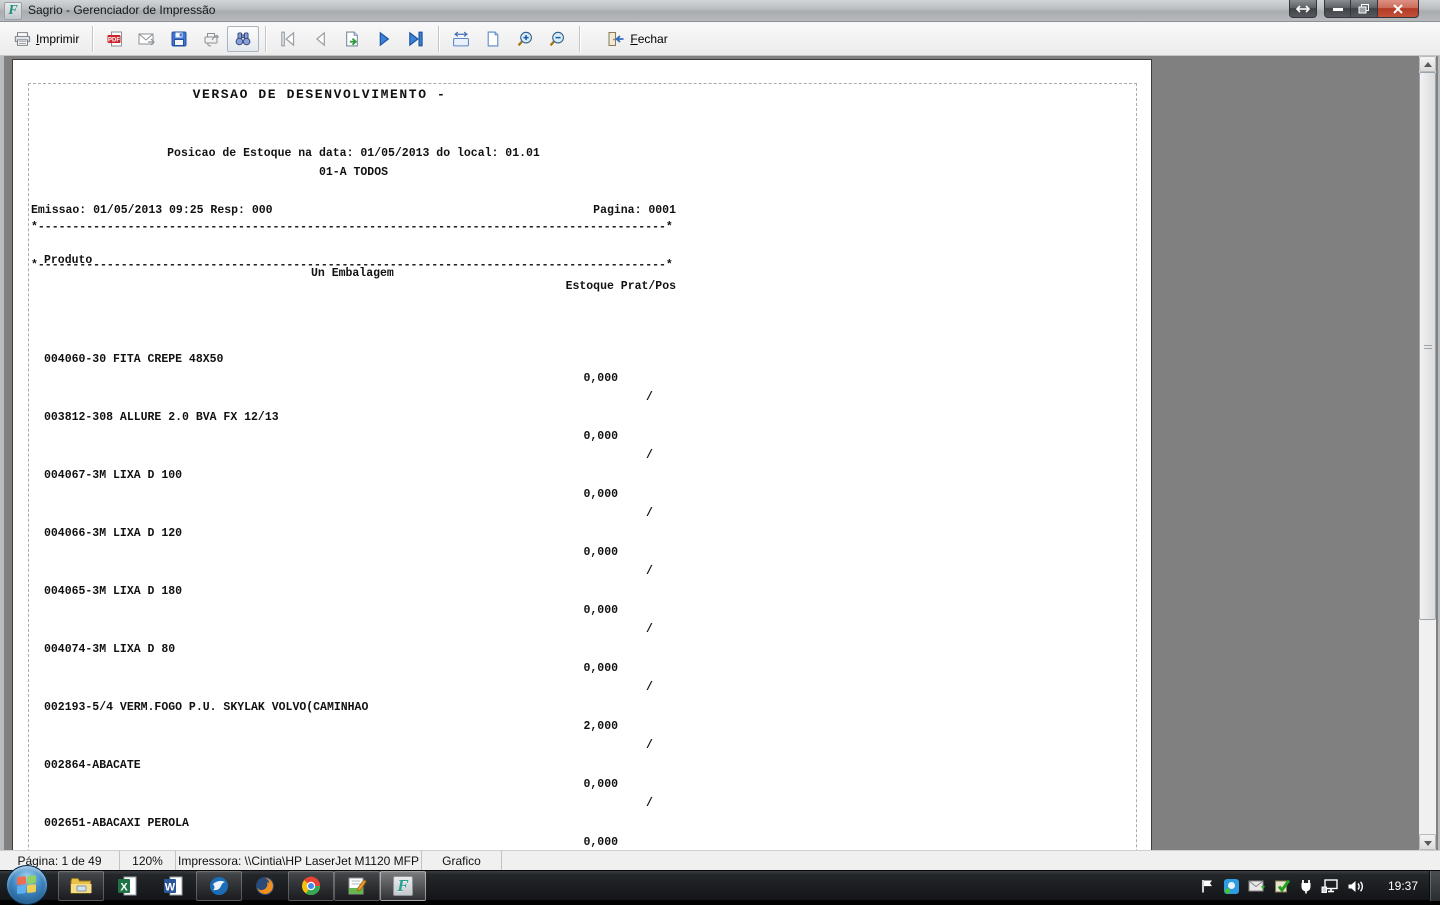 The image size is (1440, 905). Describe the element at coordinates (1434, 886) in the screenshot. I see `show-desktop-button` at that location.